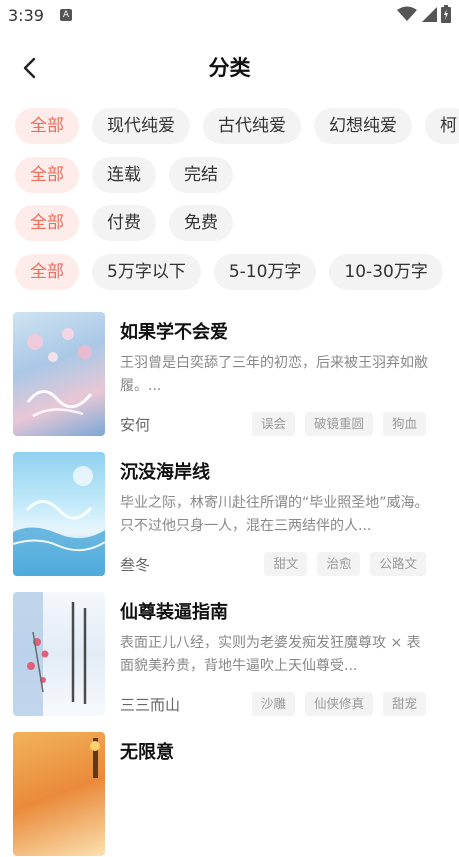 The image size is (459, 857). I want to click on filter-row-genre: 全部 现代纯爱 古代纯爱 幻想纯爱 柯, so click(237, 126).